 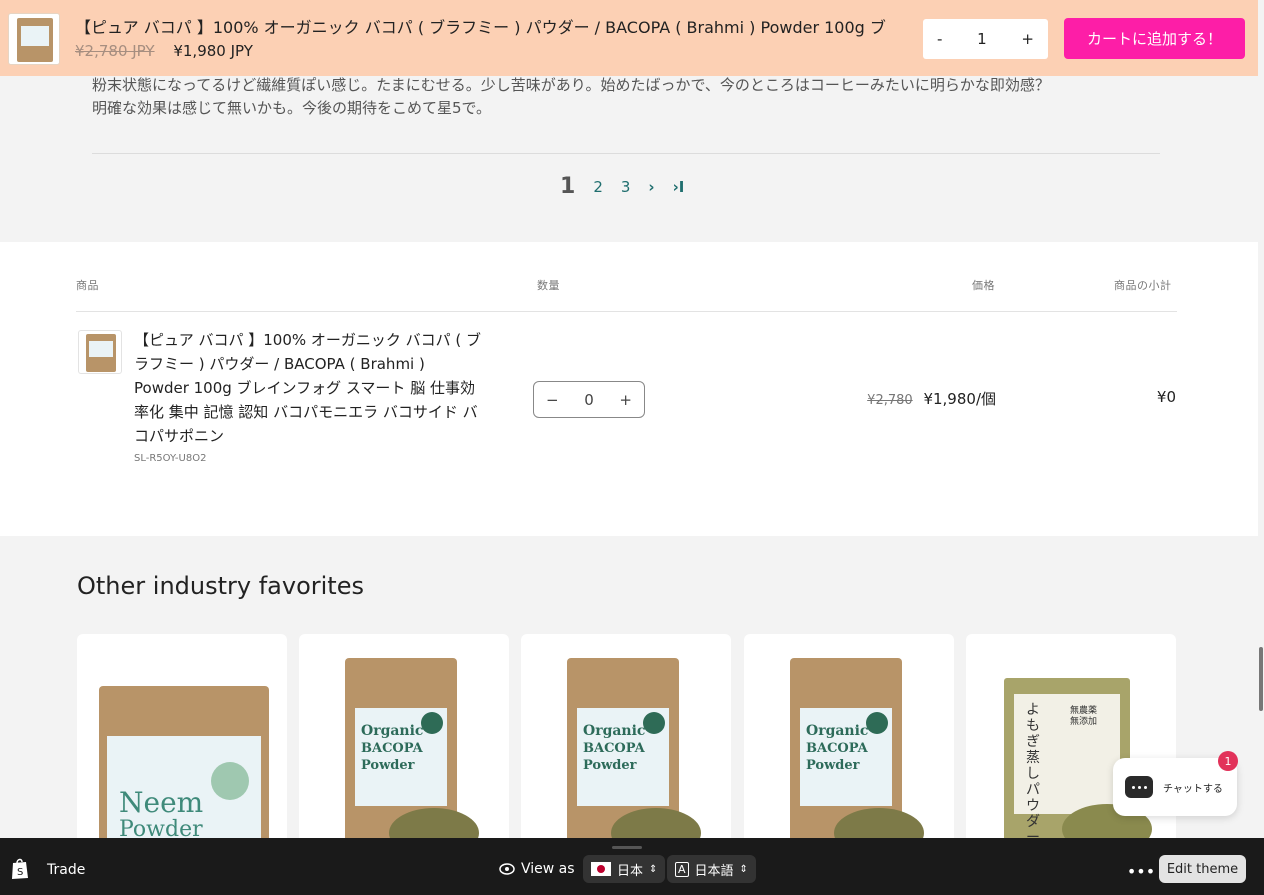 What do you see at coordinates (651, 187) in the screenshot?
I see `next-page-icon: ›` at bounding box center [651, 187].